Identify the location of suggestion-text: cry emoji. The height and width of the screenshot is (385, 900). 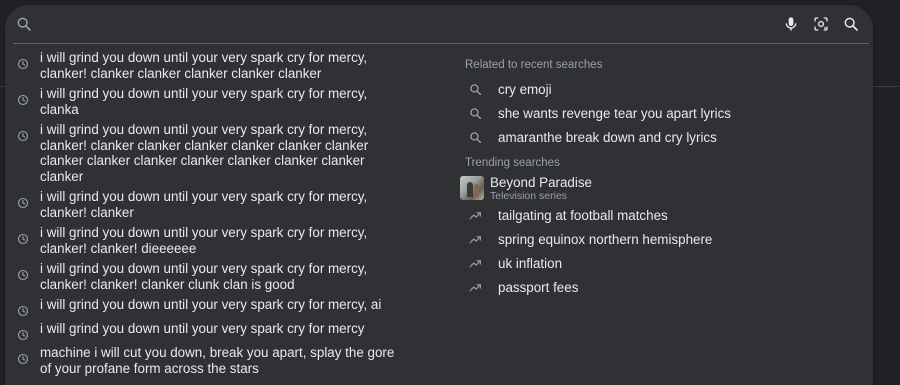
(525, 89).